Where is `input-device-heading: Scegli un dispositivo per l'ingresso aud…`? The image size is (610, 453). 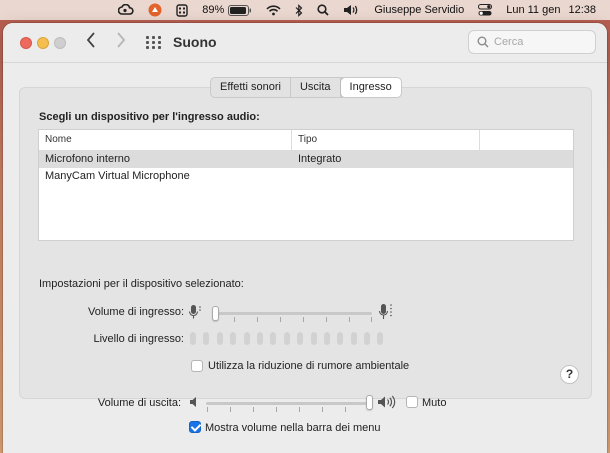 input-device-heading: Scegli un dispositivo per l'ingresso aud… is located at coordinates (149, 117).